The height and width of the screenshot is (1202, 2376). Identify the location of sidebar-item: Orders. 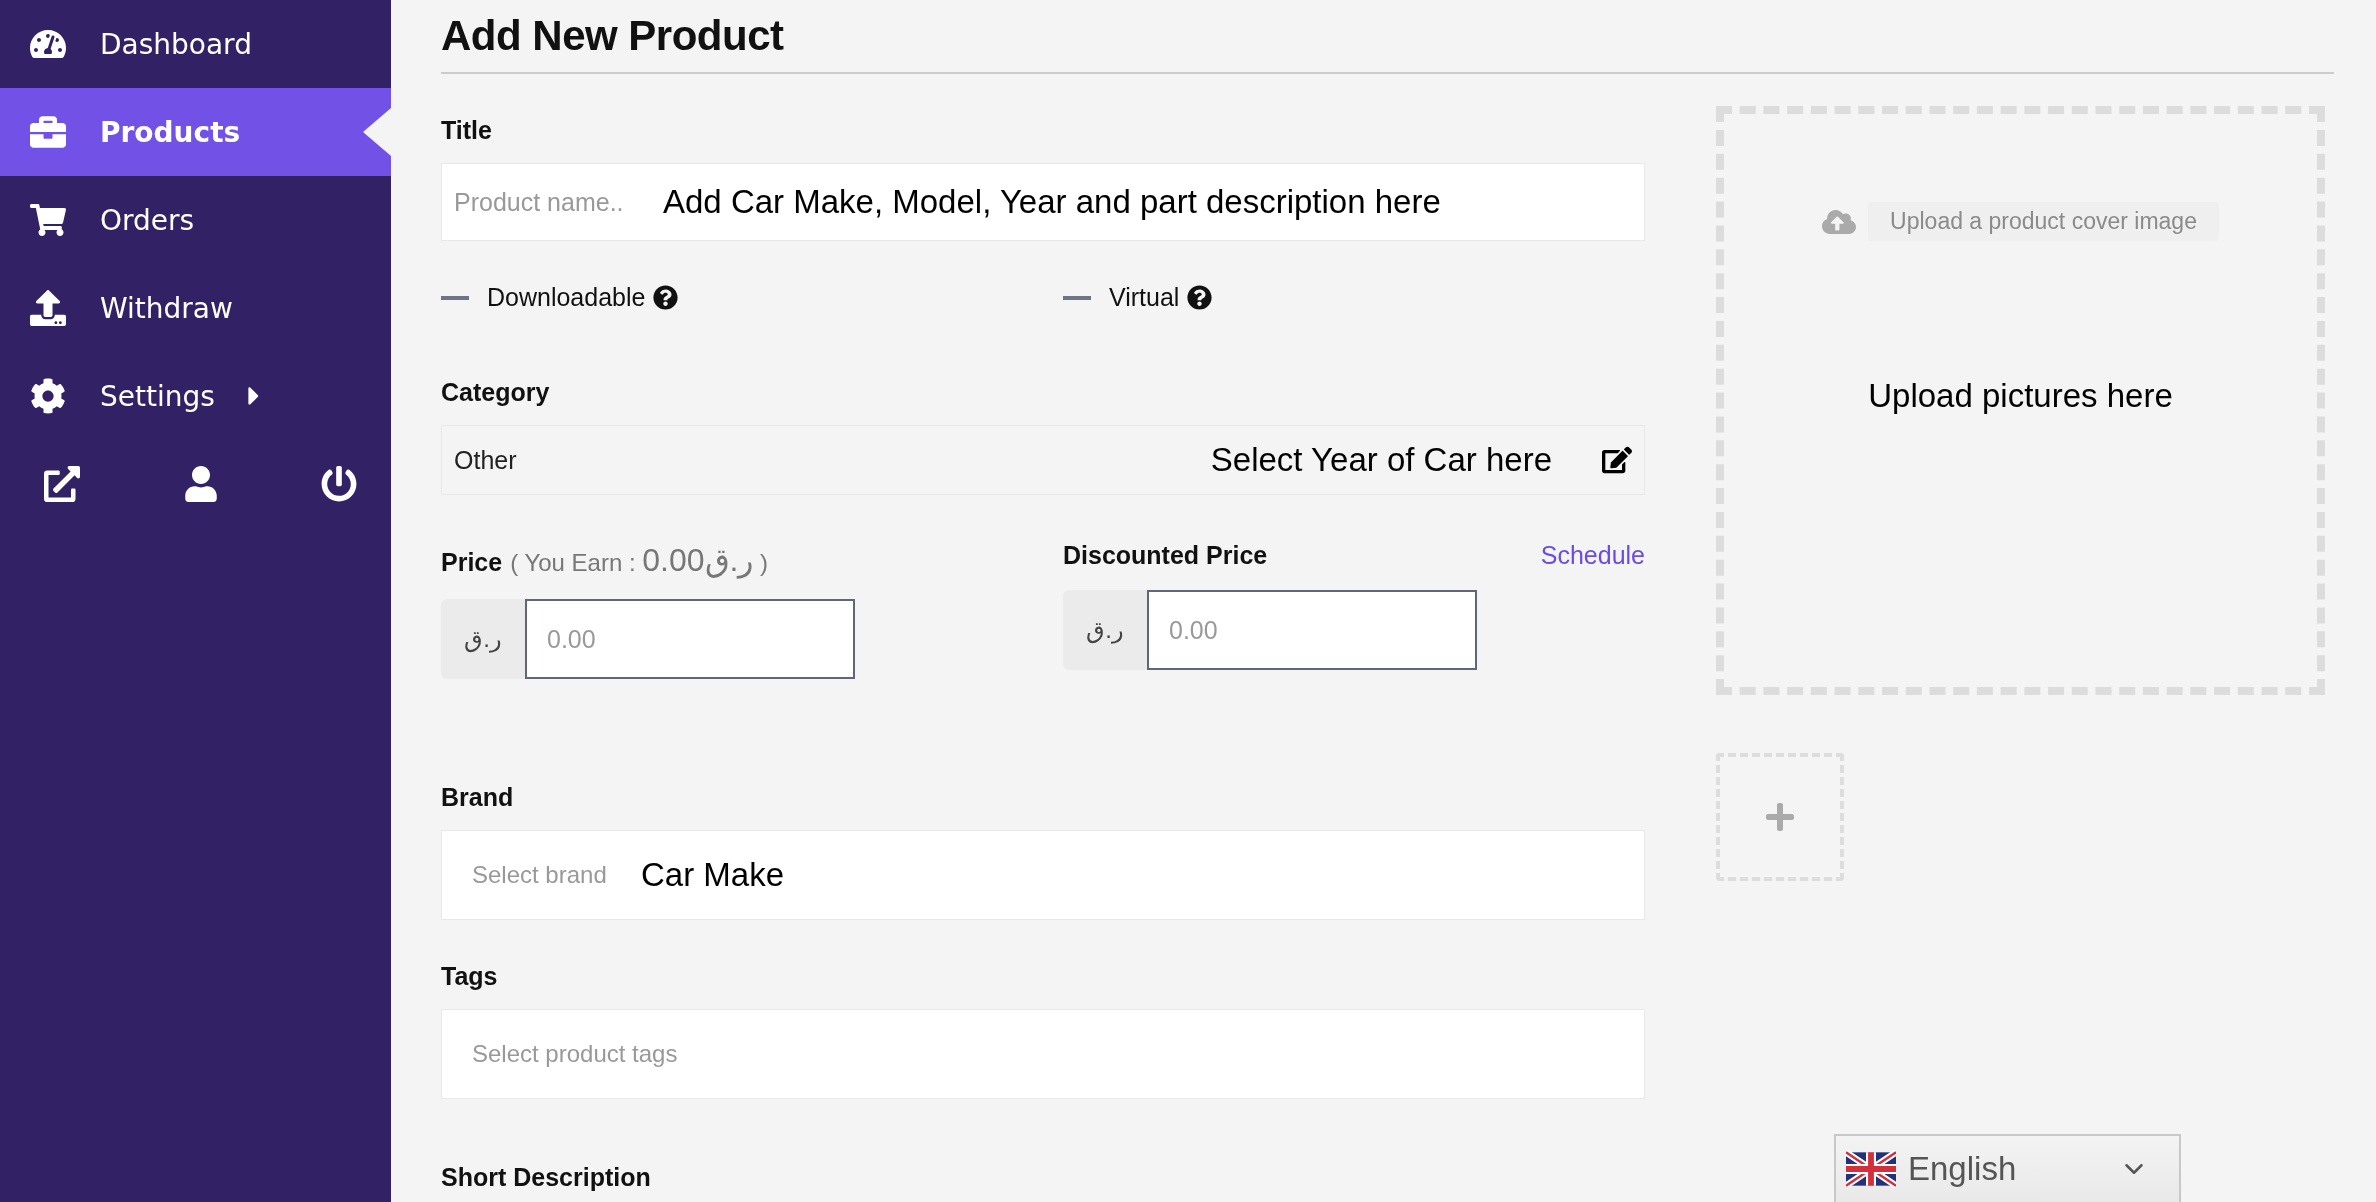
(195, 220).